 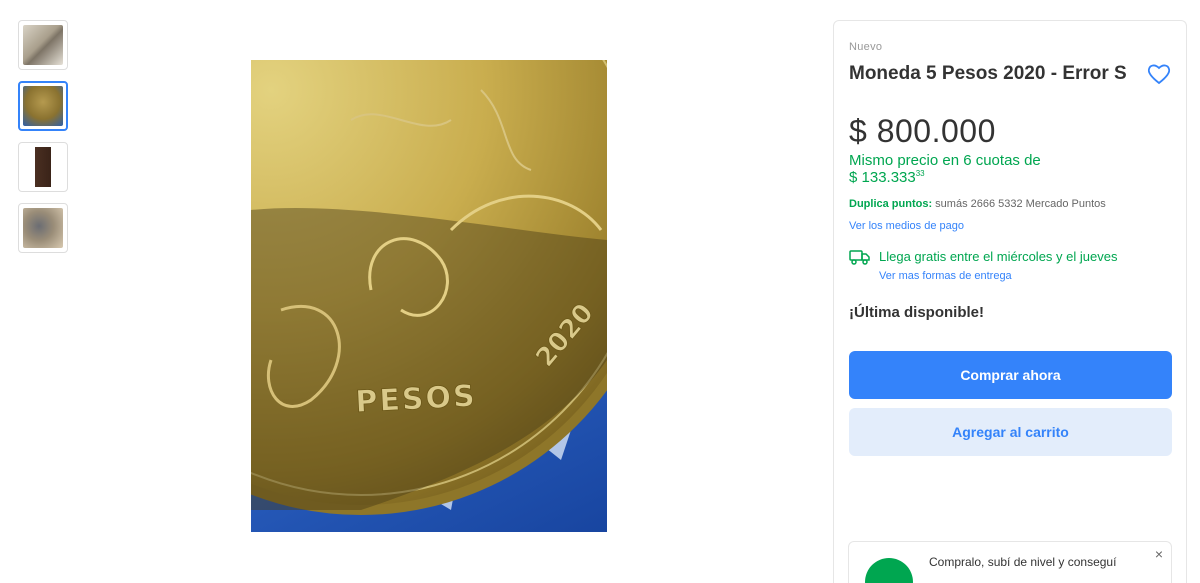 I want to click on installments: Mismo precio en 6 cuotas de $ 133.33333, so click(x=1009, y=169).